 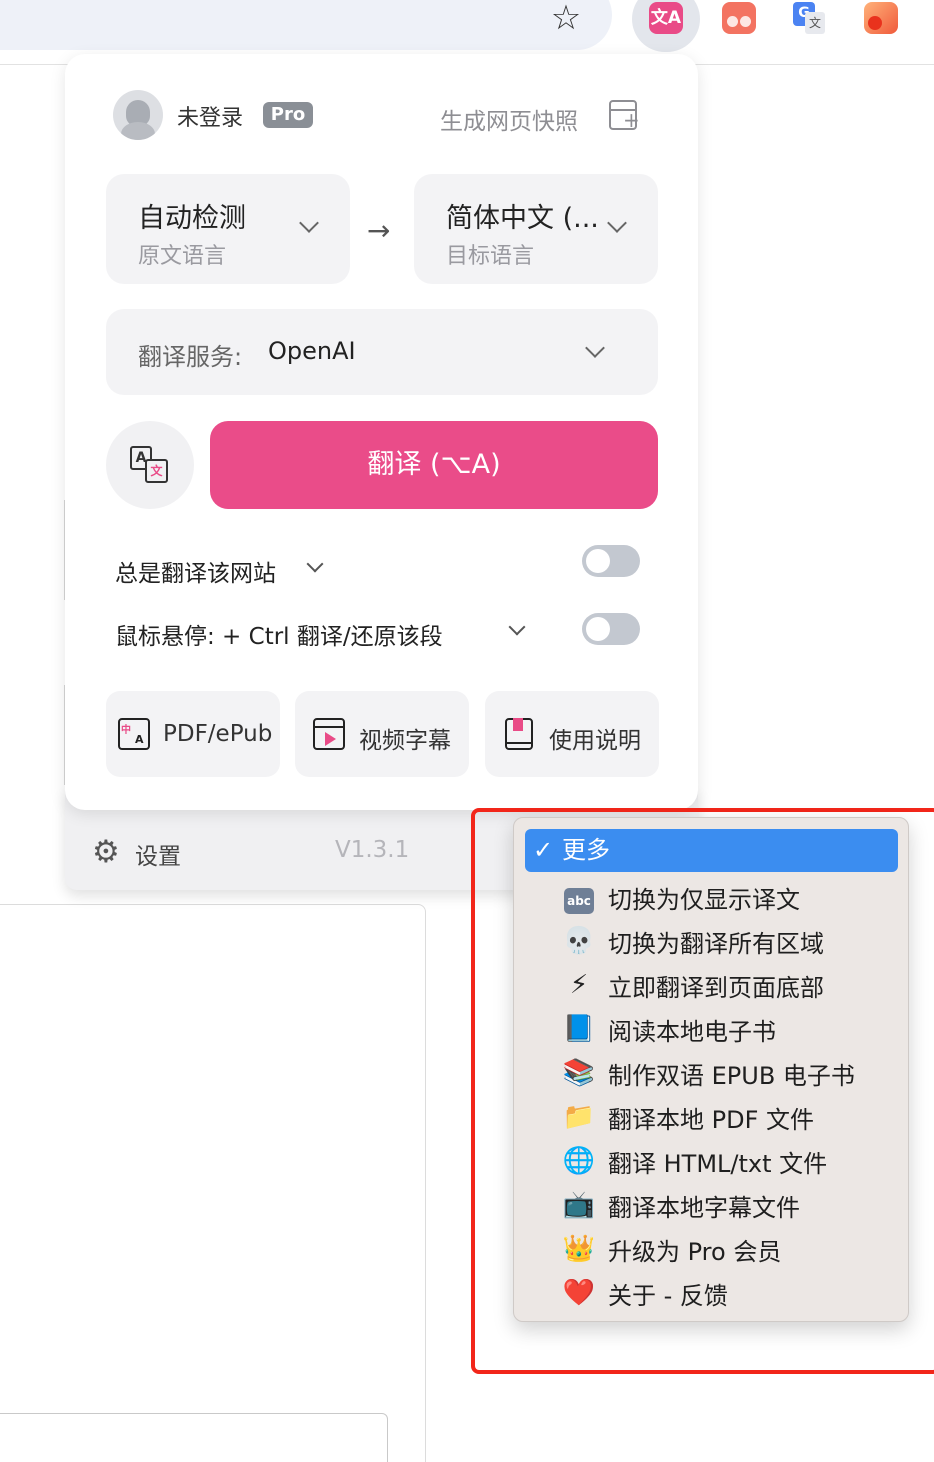 What do you see at coordinates (182, 256) in the screenshot?
I see `source-language-caption: 原文语言` at bounding box center [182, 256].